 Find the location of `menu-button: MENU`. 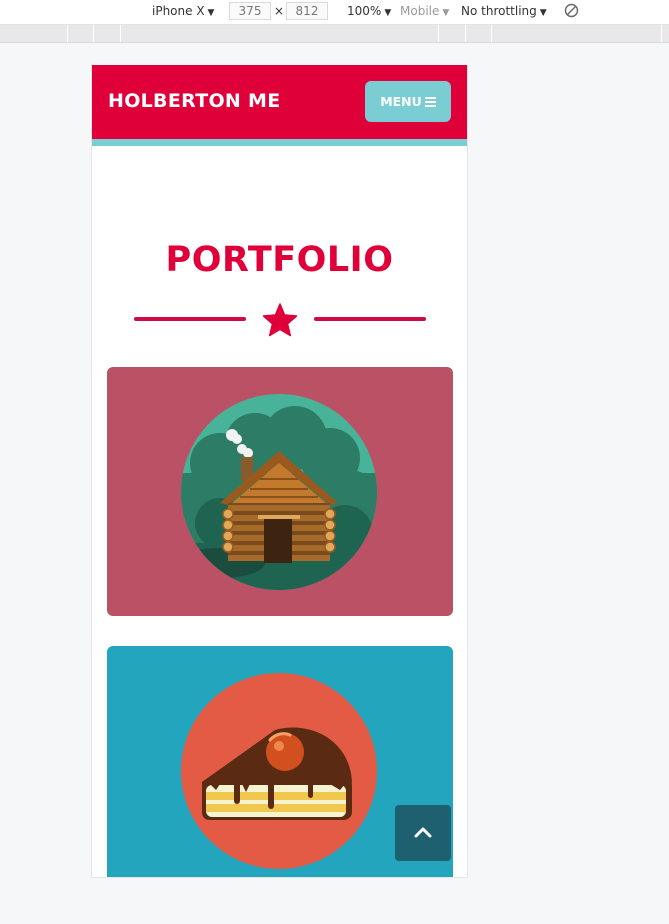

menu-button: MENU is located at coordinates (408, 101).